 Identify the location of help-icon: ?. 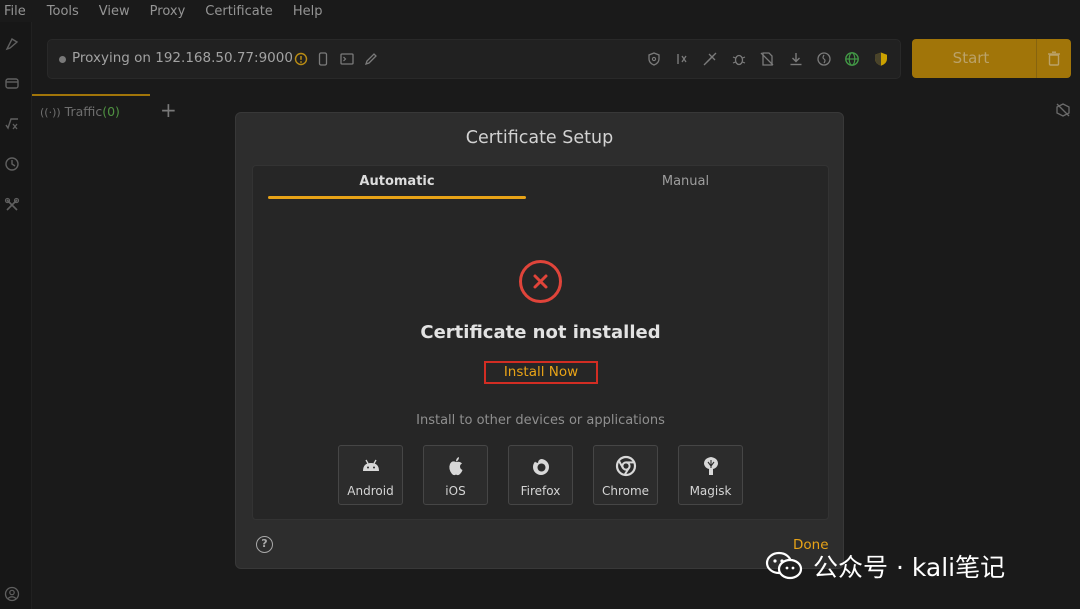
(264, 544).